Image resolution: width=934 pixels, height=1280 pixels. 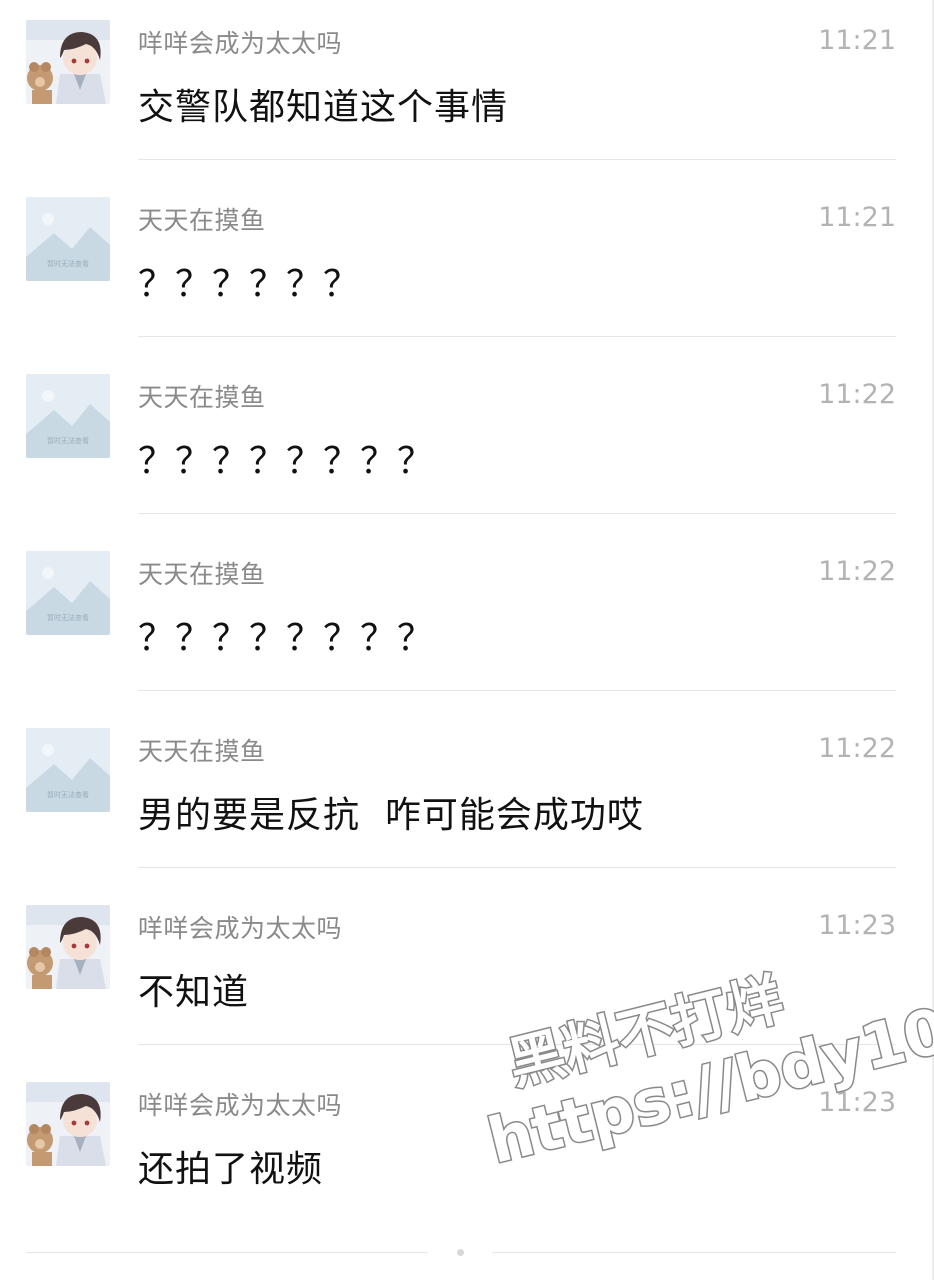 What do you see at coordinates (323, 107) in the screenshot?
I see `message-text: 交警队都知道这个事情` at bounding box center [323, 107].